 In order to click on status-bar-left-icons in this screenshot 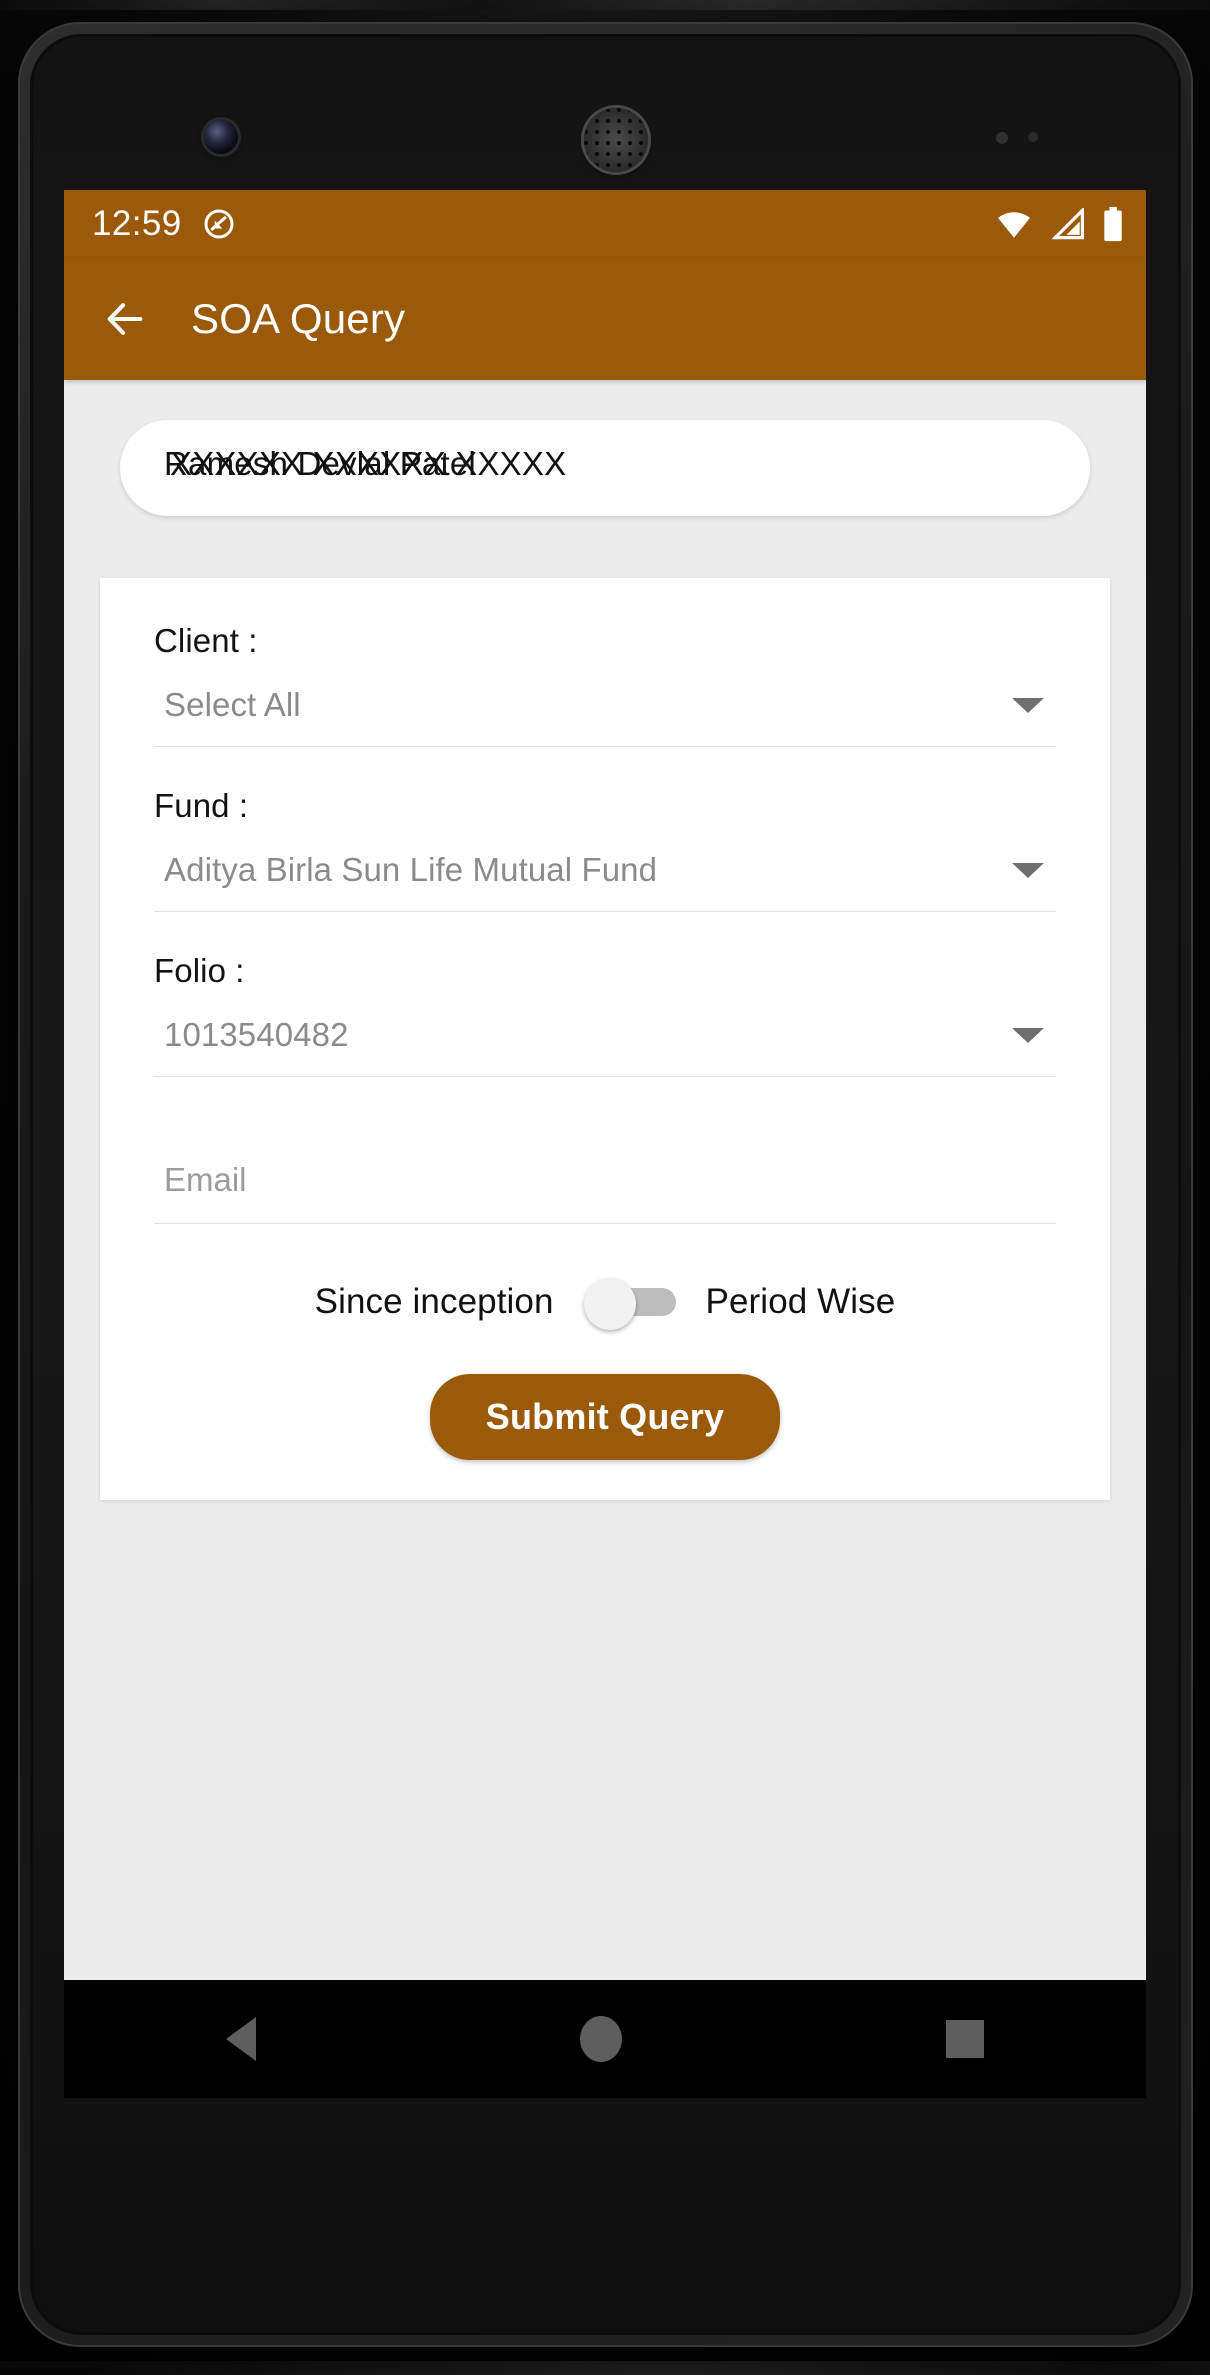, I will do `click(219, 224)`.